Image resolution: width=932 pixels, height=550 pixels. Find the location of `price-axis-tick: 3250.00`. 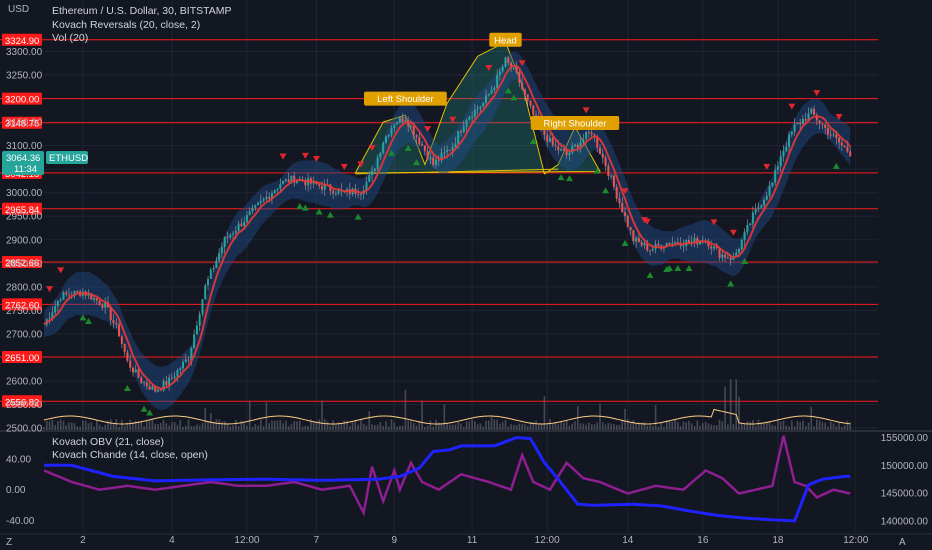

price-axis-tick: 3250.00 is located at coordinates (24, 76).